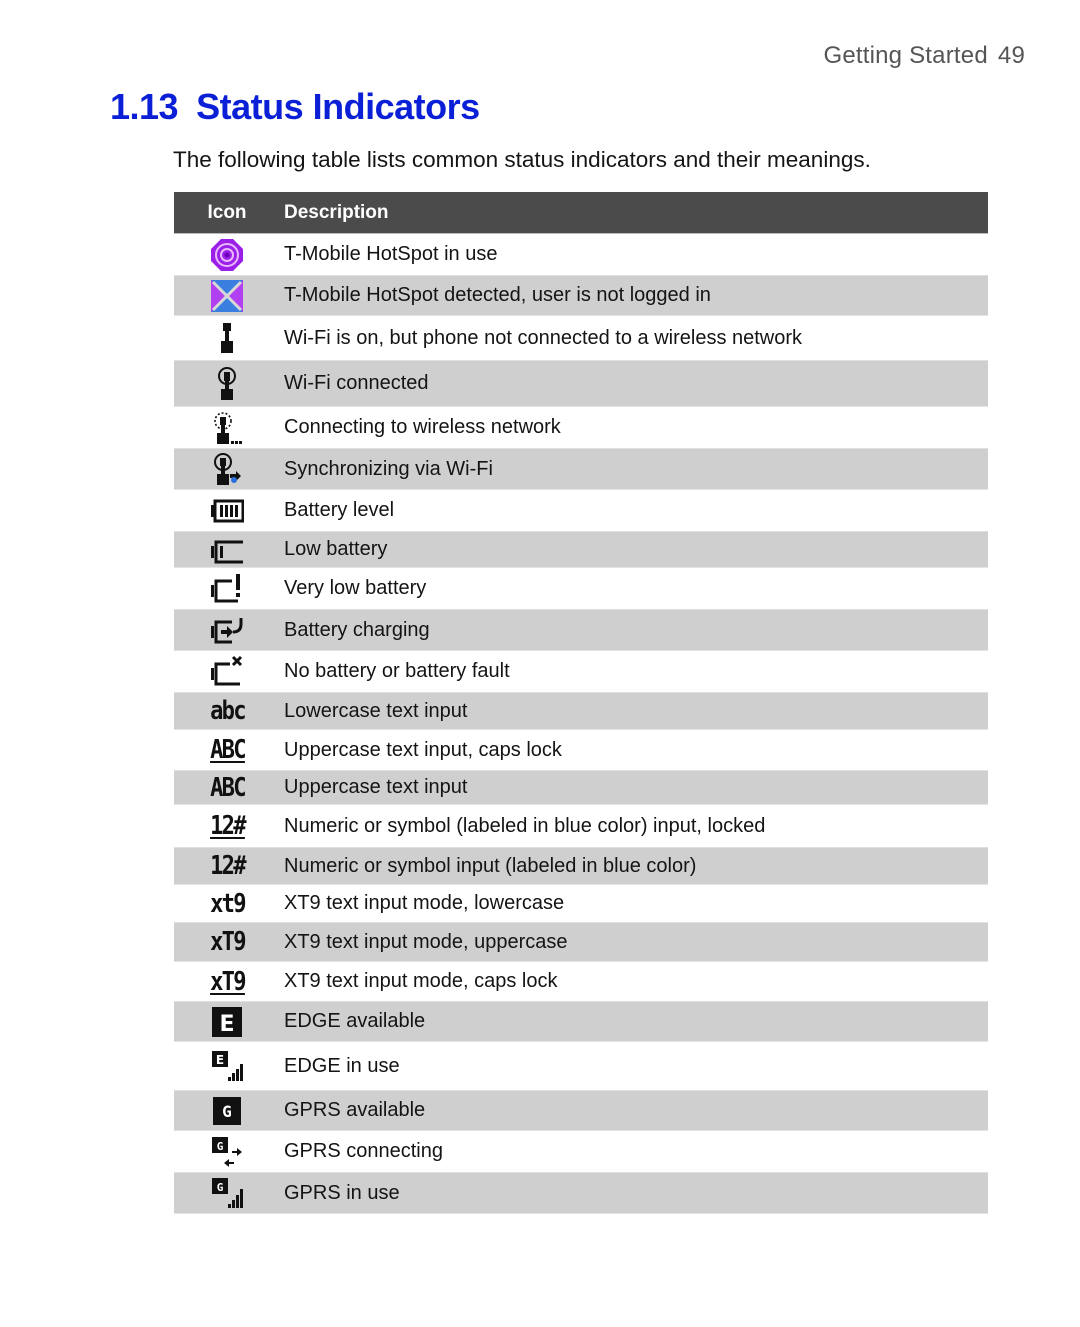 The height and width of the screenshot is (1327, 1080). Describe the element at coordinates (342, 1065) in the screenshot. I see `row-description: EDGE in use` at that location.